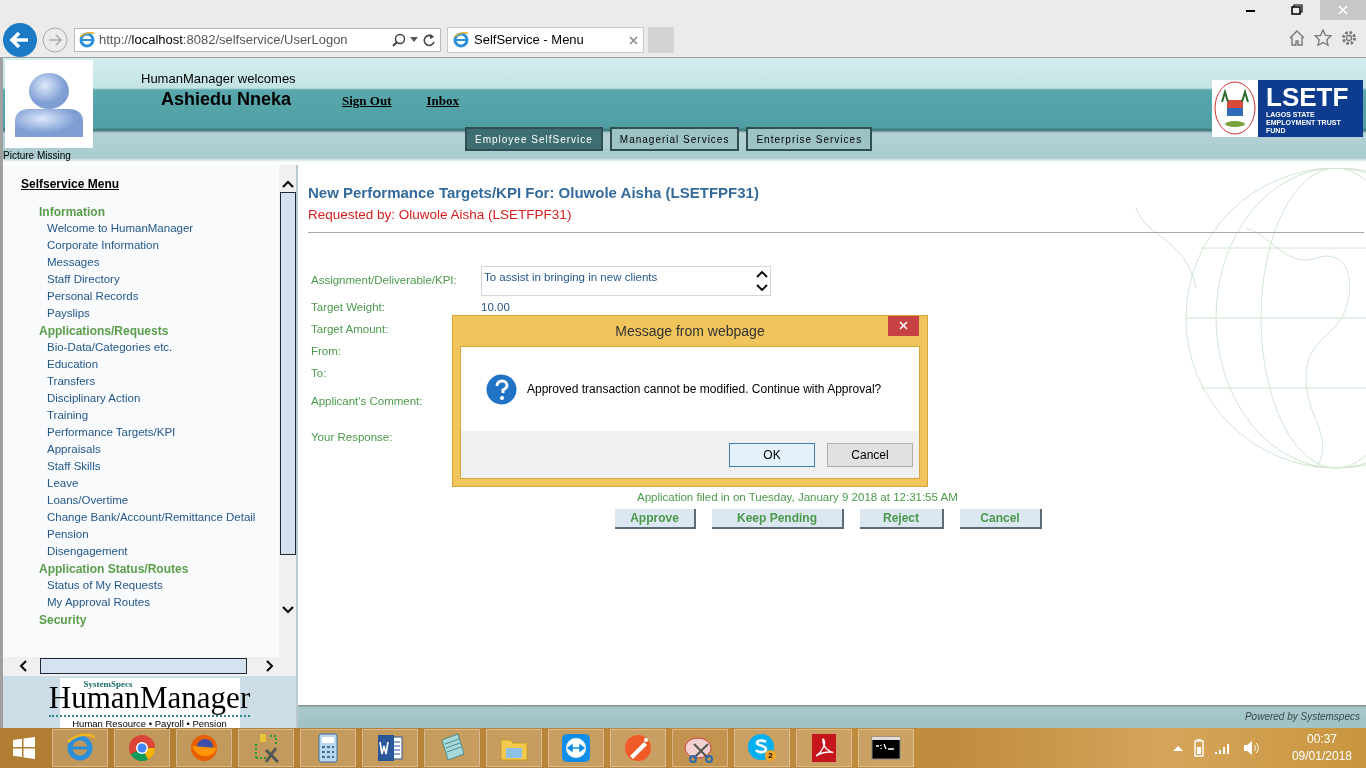  Describe the element at coordinates (270, 666) in the screenshot. I see `scroll-right-icon` at that location.